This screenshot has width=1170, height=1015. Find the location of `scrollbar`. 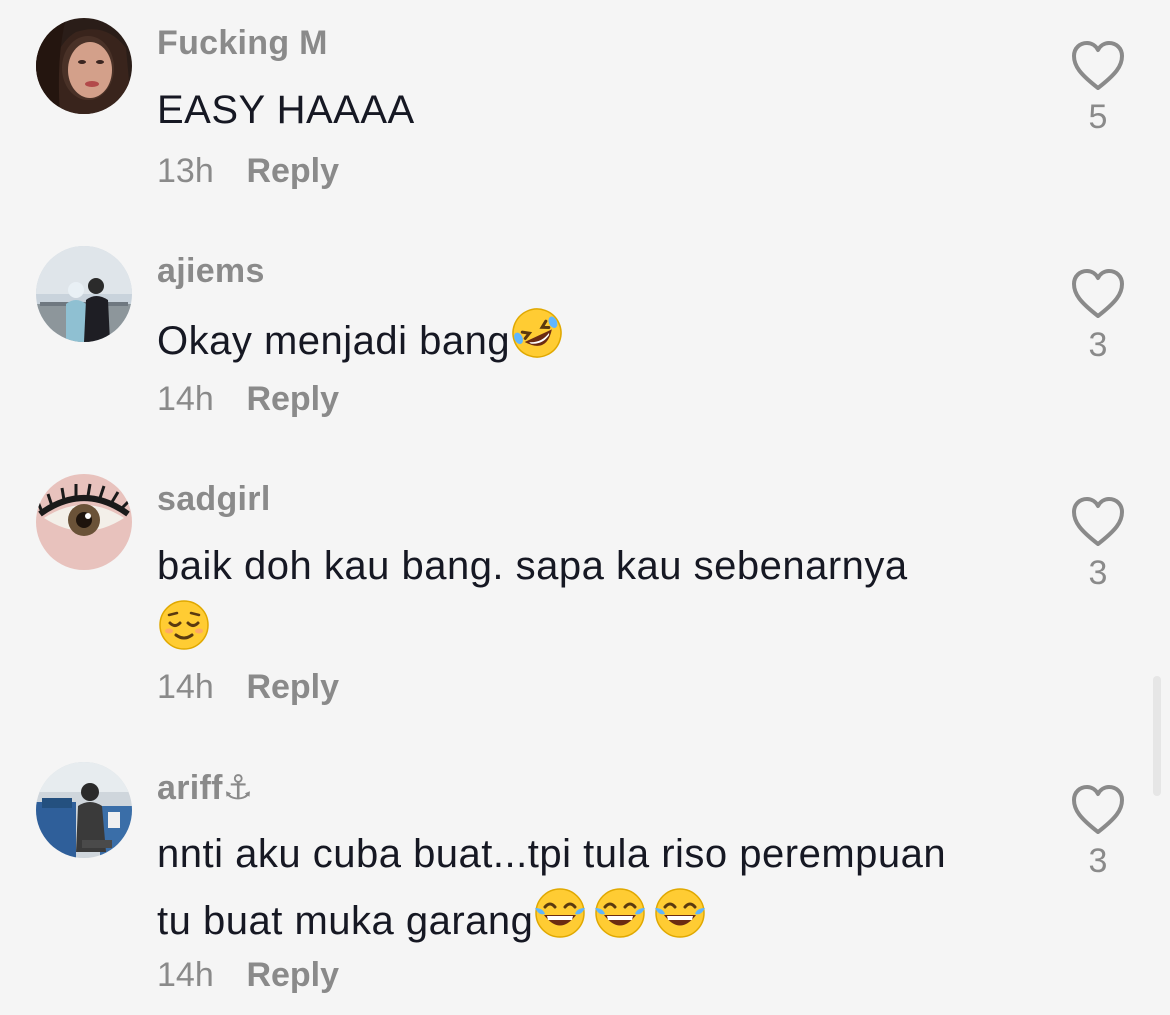

scrollbar is located at coordinates (1157, 736).